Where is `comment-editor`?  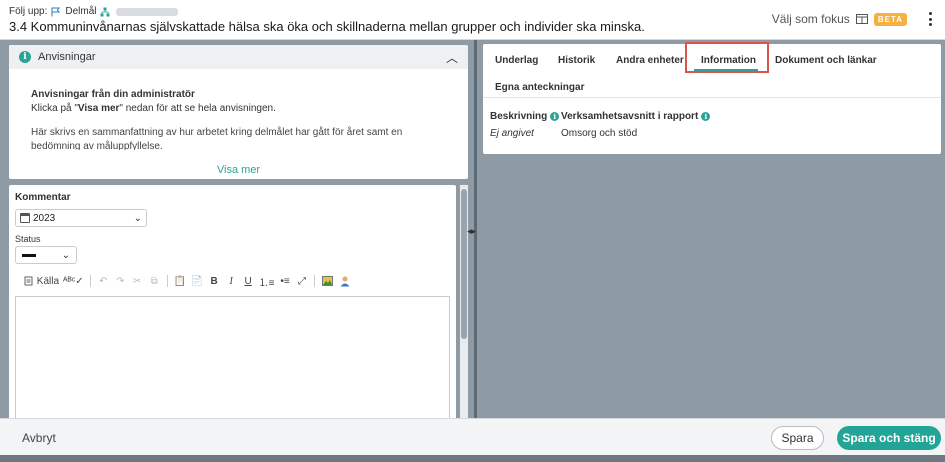 comment-editor is located at coordinates (232, 357).